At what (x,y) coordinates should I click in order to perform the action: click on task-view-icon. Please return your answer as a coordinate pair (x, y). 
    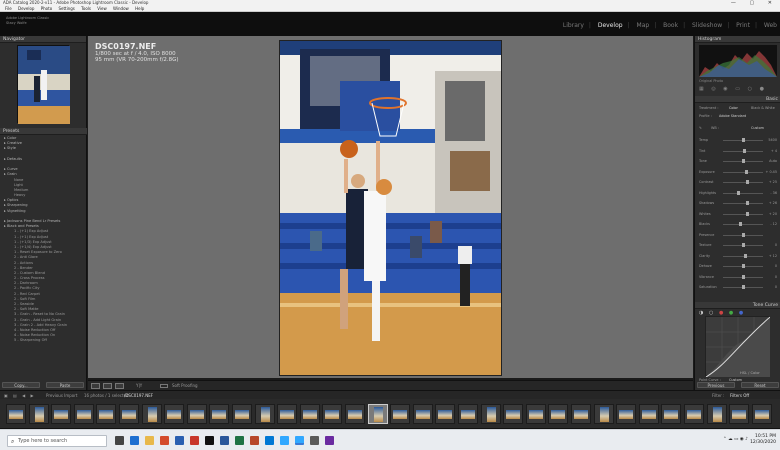
    Looking at the image, I should click on (119, 440).